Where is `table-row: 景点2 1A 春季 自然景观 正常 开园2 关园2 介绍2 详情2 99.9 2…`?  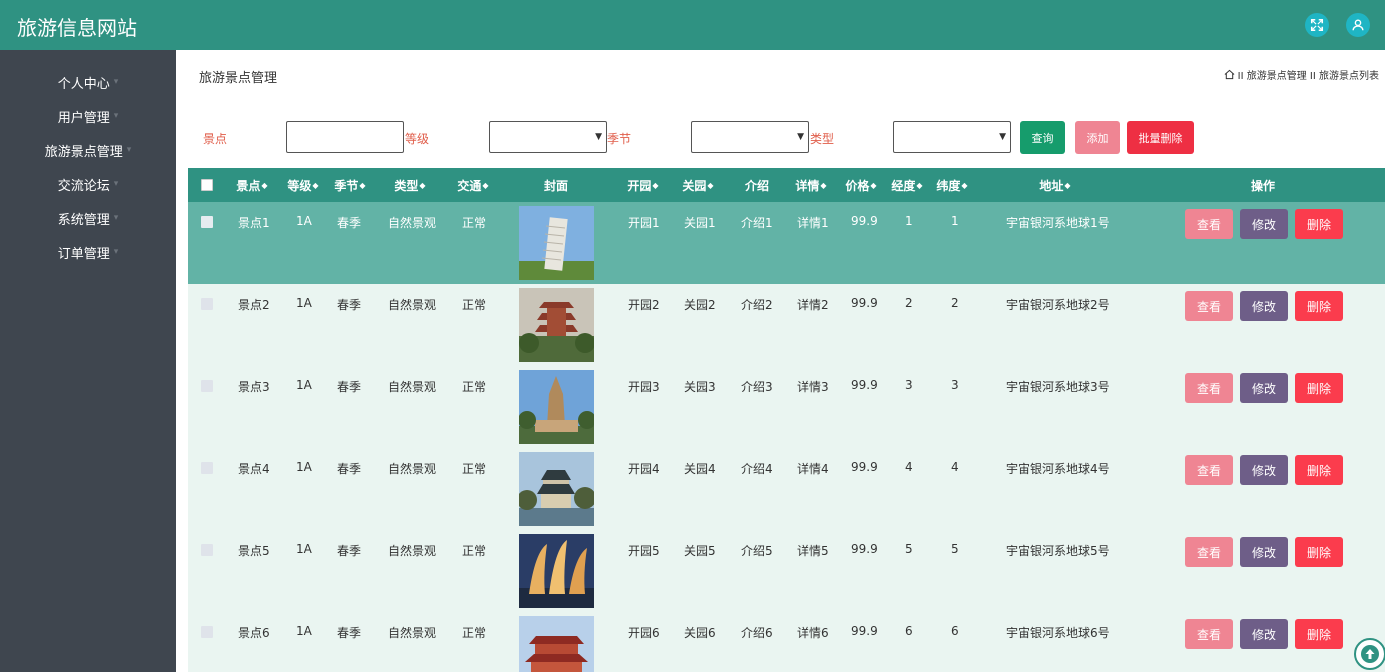 table-row: 景点2 1A 春季 自然景观 正常 开园2 关园2 介绍2 详情2 99.9 2… is located at coordinates (786, 325).